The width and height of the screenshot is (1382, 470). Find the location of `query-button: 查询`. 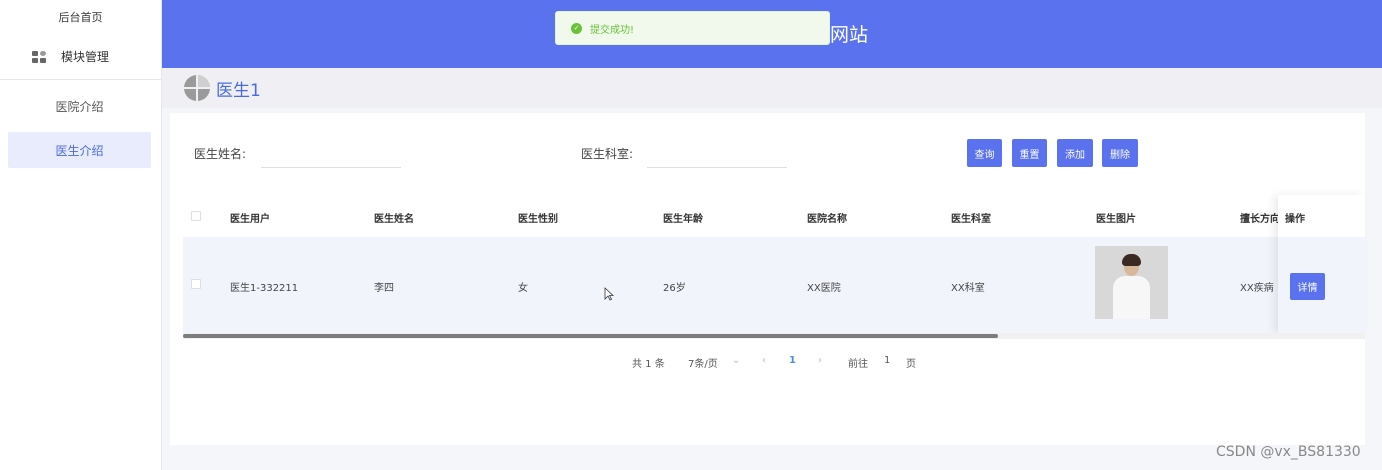

query-button: 查询 is located at coordinates (984, 153).